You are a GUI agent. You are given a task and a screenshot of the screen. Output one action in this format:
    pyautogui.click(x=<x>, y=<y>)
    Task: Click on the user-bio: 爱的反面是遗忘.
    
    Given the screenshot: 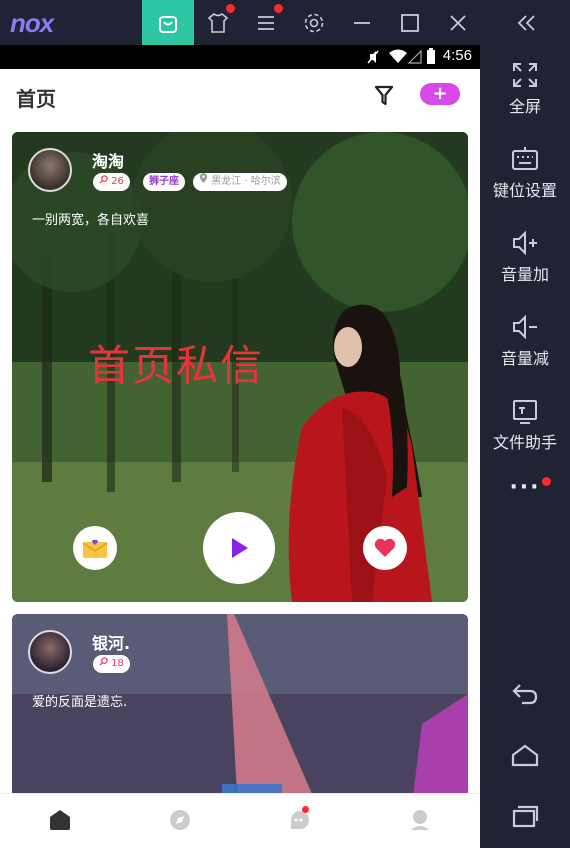 What is the action you would take?
    pyautogui.click(x=80, y=702)
    